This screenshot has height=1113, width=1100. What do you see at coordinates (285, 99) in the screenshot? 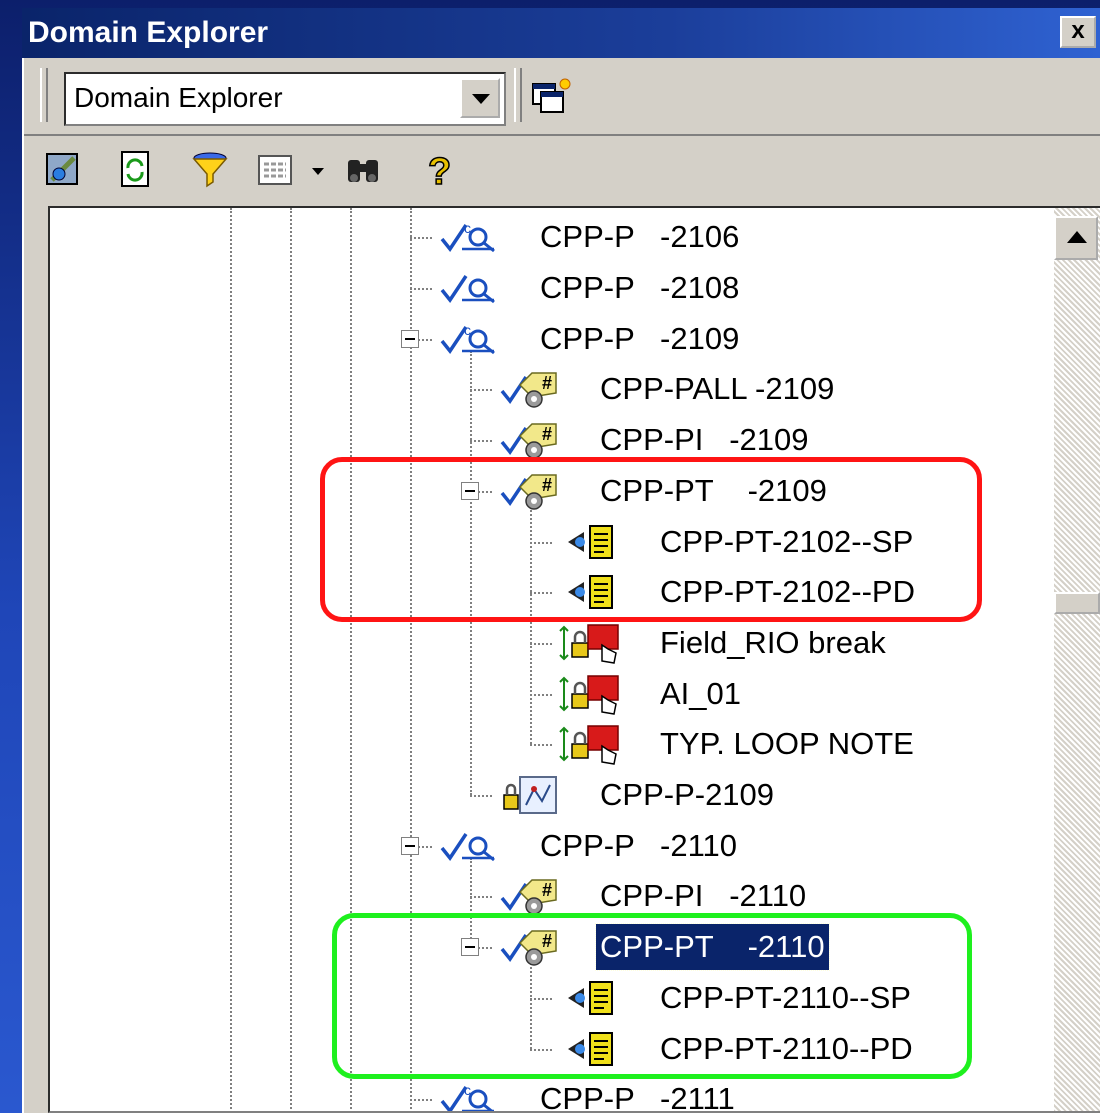
I see `view-selector-combo: Domain Explorer` at bounding box center [285, 99].